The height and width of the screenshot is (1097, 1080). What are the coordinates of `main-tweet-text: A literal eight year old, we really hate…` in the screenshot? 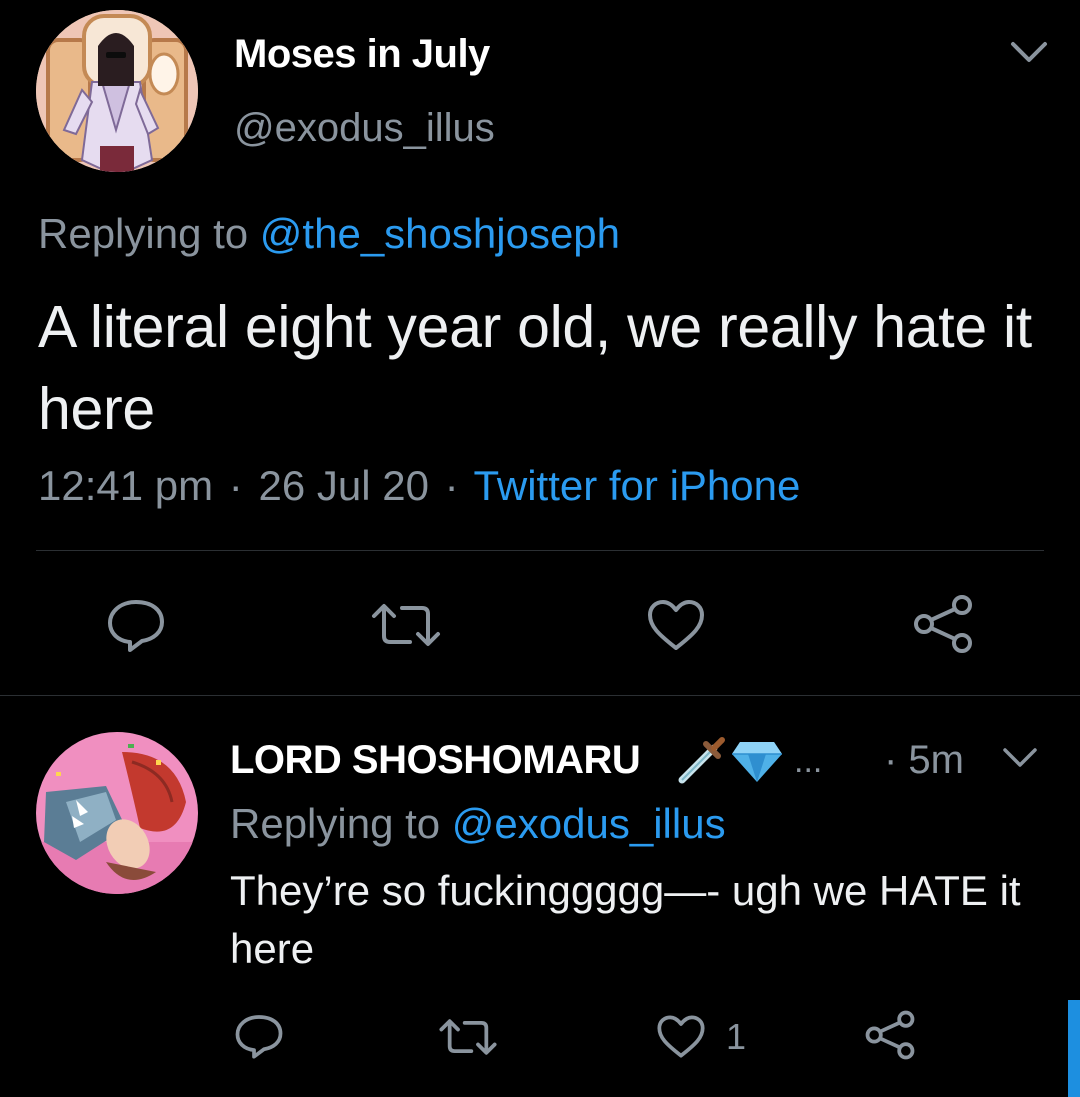 It's located at (535, 368).